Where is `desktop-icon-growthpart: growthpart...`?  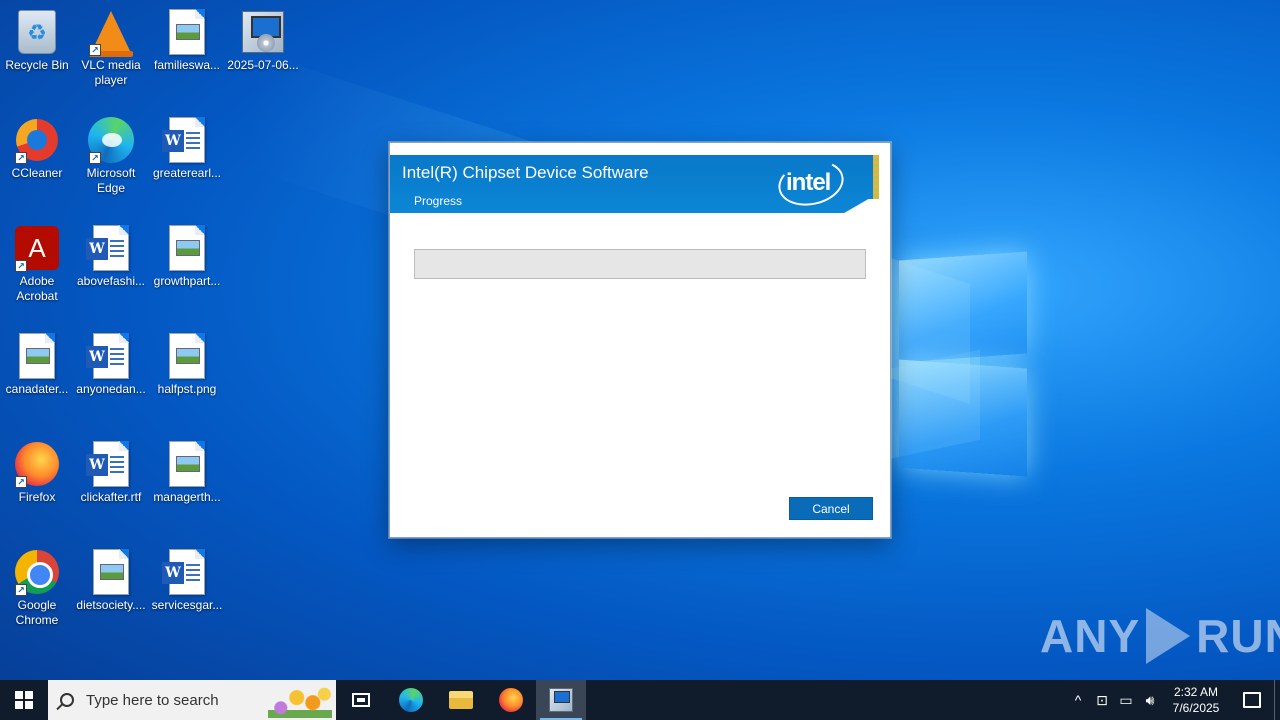 desktop-icon-growthpart: growthpart... is located at coordinates (187, 256).